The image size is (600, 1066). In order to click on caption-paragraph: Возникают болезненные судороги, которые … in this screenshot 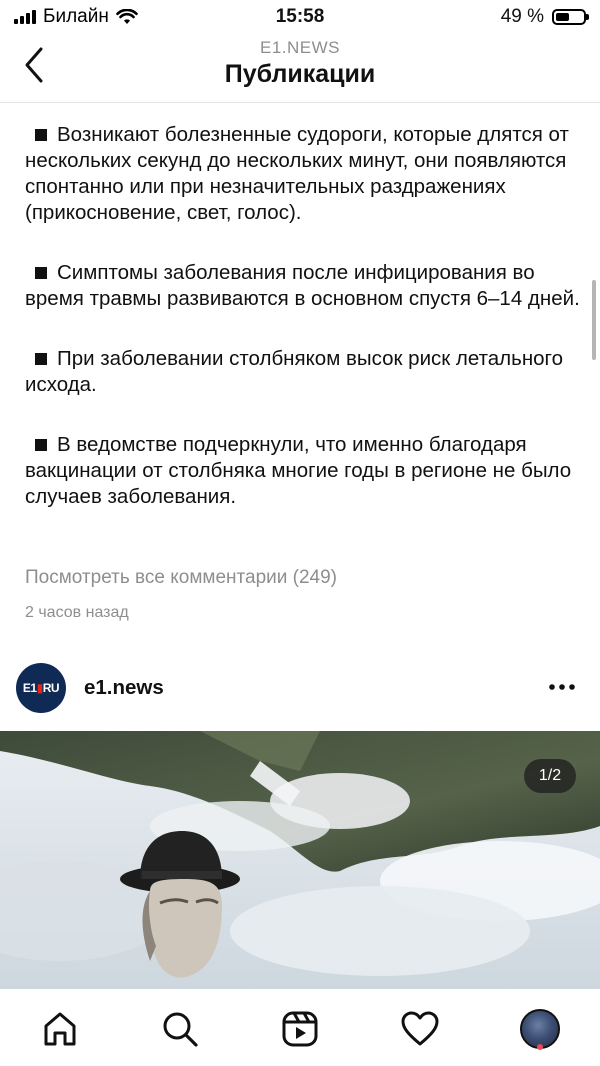, I will do `click(302, 174)`.